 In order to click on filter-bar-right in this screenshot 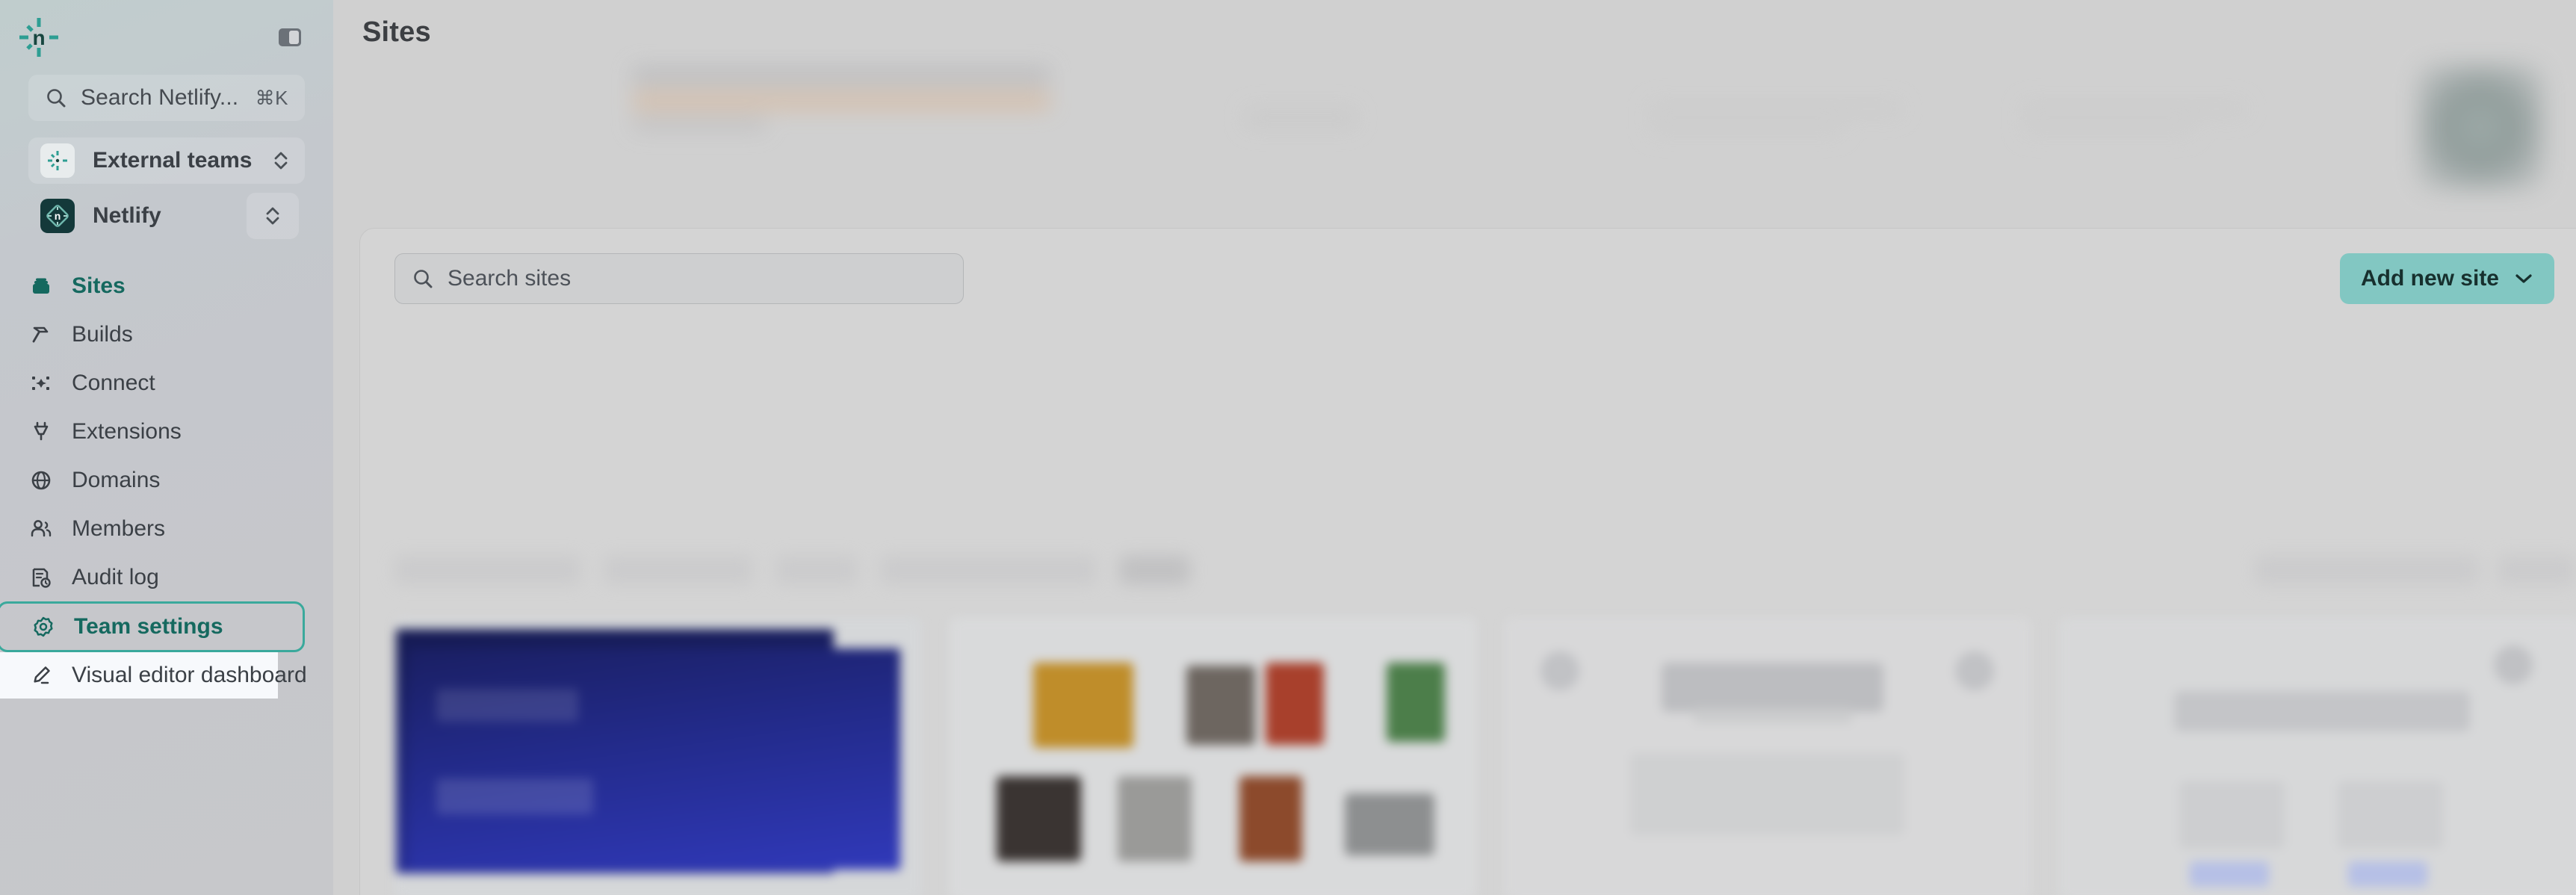, I will do `click(2415, 570)`.